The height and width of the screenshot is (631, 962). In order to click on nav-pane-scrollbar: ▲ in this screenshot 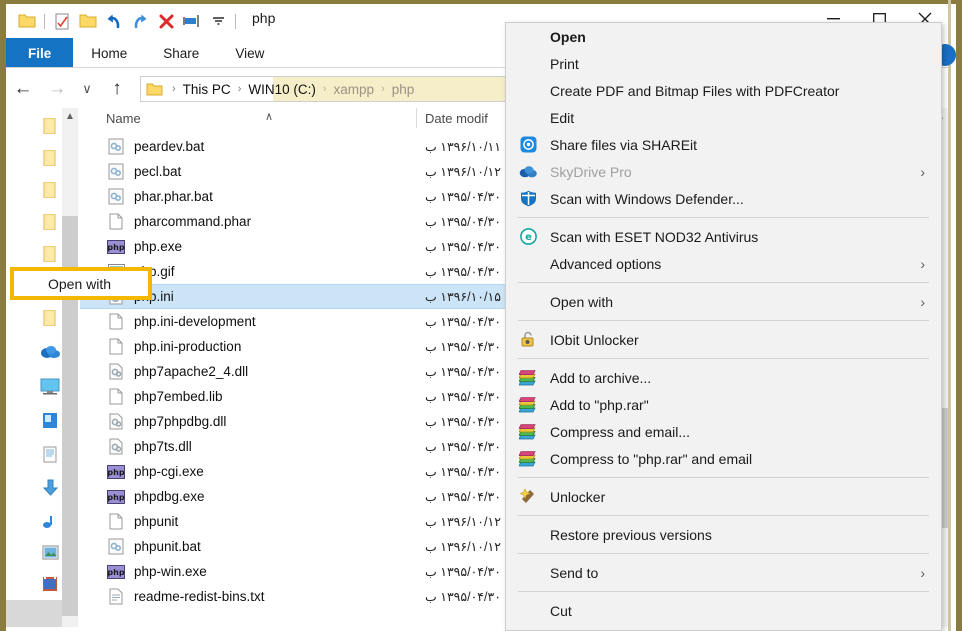, I will do `click(70, 367)`.